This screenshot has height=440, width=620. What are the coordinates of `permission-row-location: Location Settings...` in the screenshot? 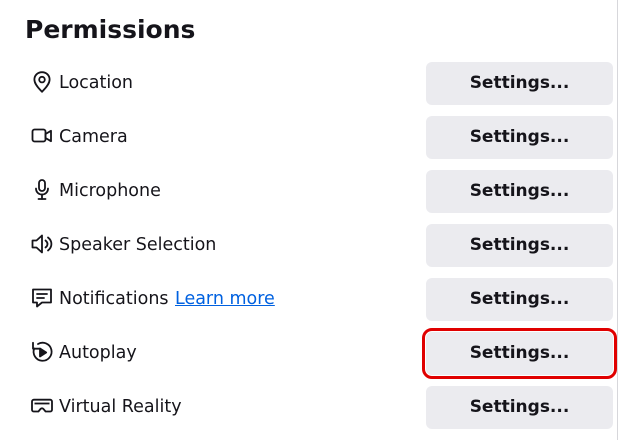 It's located at (308, 84).